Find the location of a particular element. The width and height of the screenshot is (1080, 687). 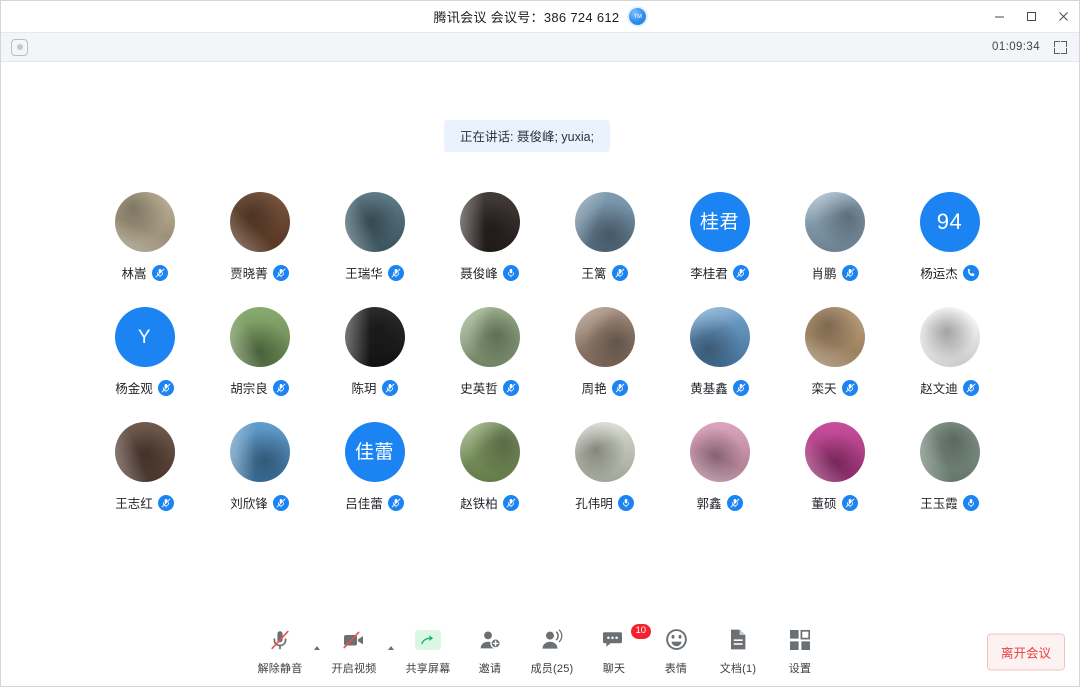

participant-tile: 聂俊峰 is located at coordinates (489, 247).